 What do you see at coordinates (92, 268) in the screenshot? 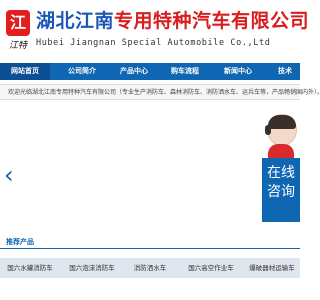
I see `product-item: 国六泡沫消防车` at bounding box center [92, 268].